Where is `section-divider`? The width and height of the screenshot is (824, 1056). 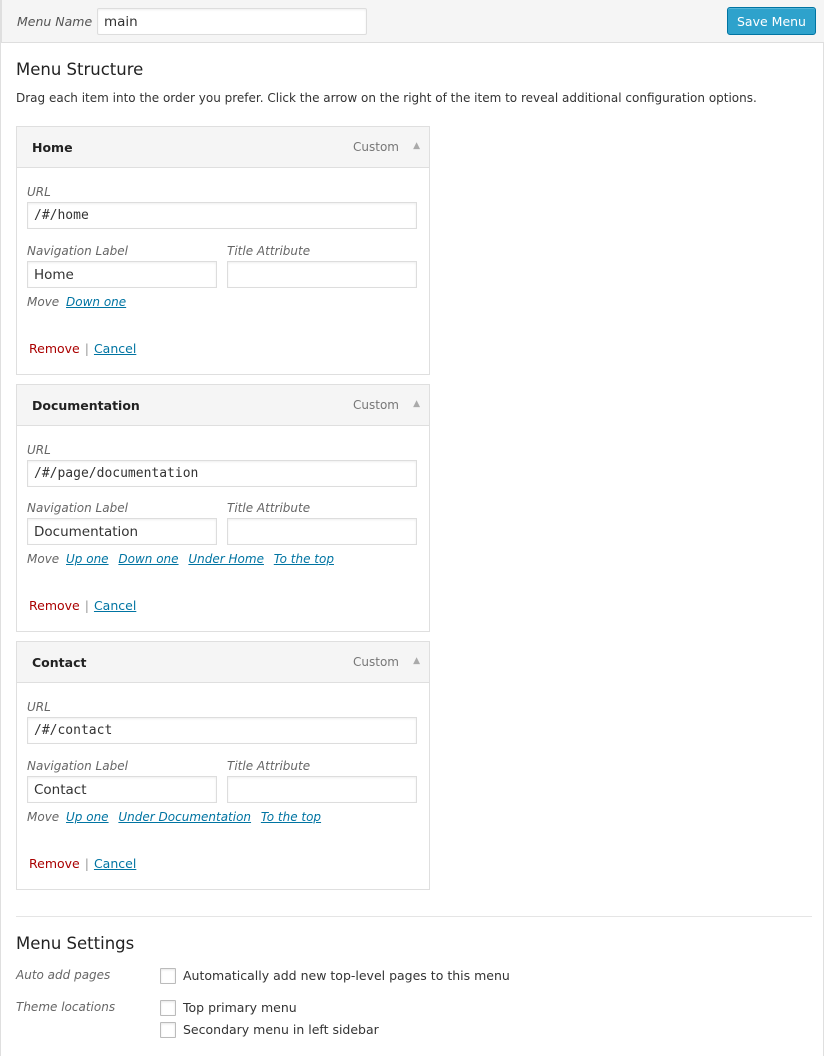 section-divider is located at coordinates (414, 916).